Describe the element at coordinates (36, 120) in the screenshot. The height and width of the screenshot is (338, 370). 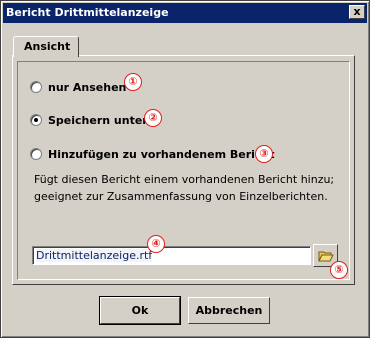
I see `radio-button-selected` at that location.